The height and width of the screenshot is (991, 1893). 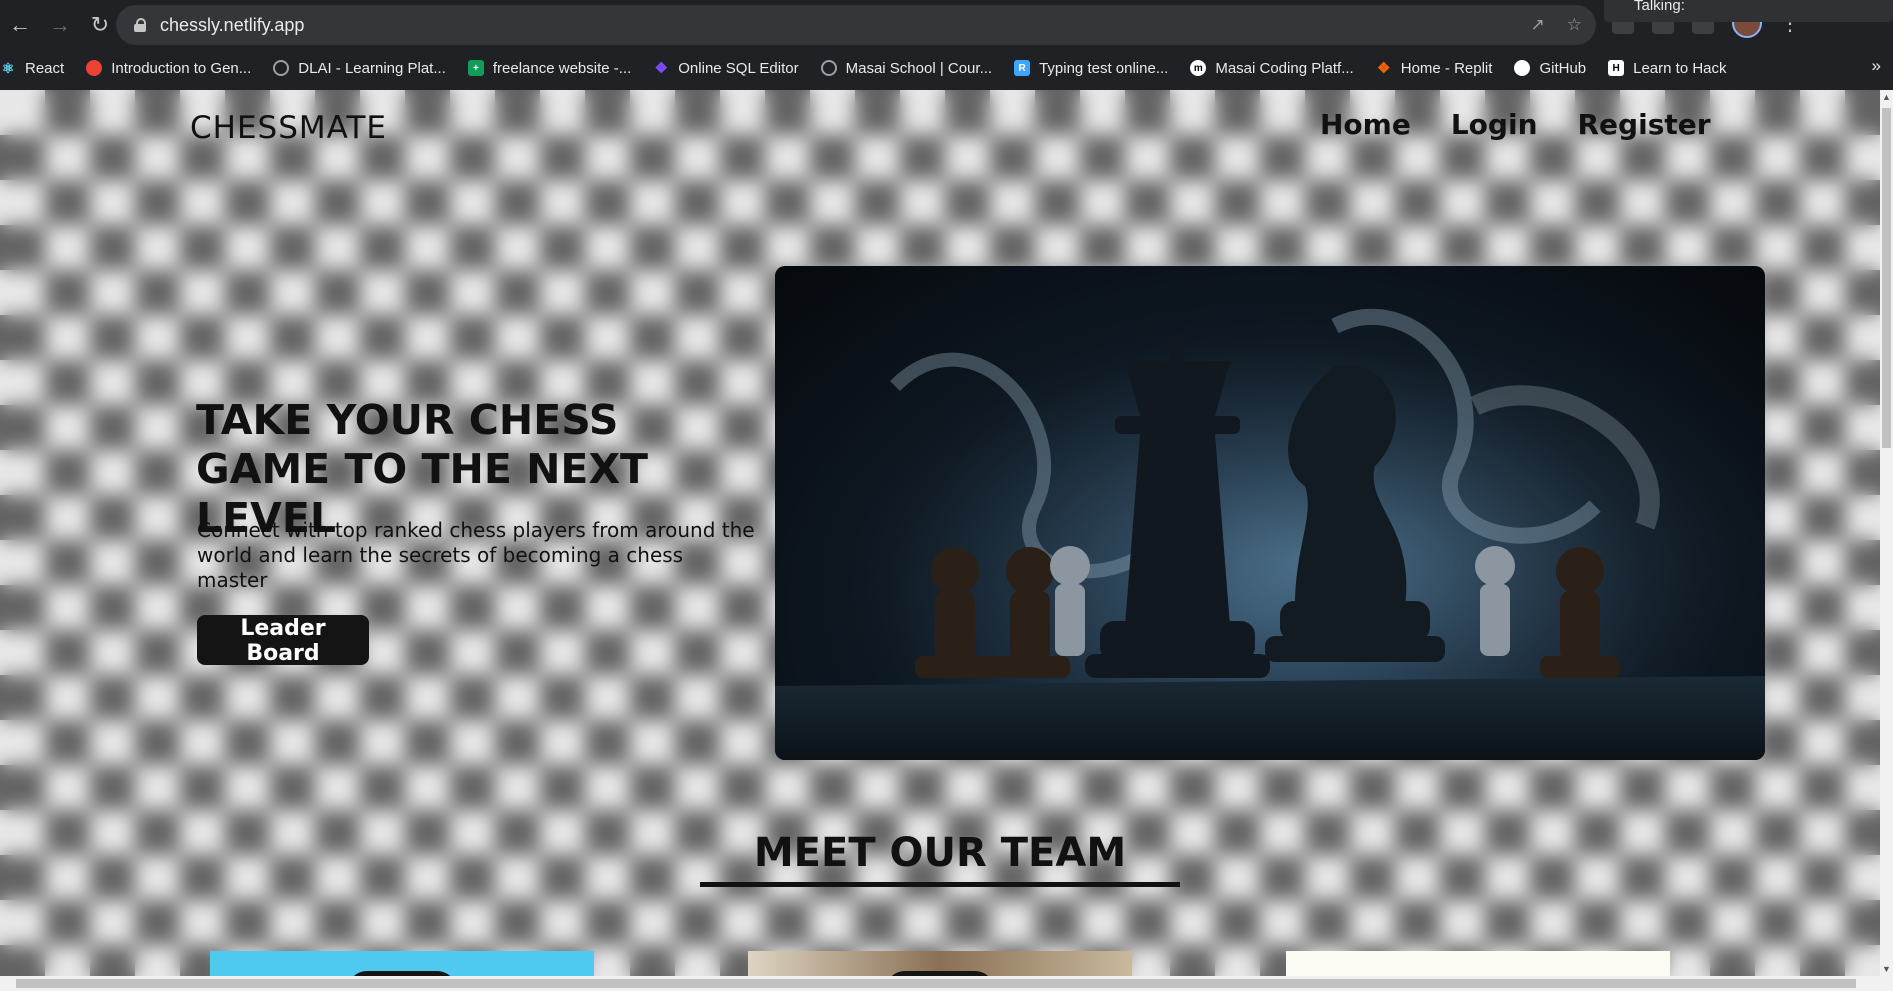 I want to click on react-icon: ⚛, so click(x=8, y=67).